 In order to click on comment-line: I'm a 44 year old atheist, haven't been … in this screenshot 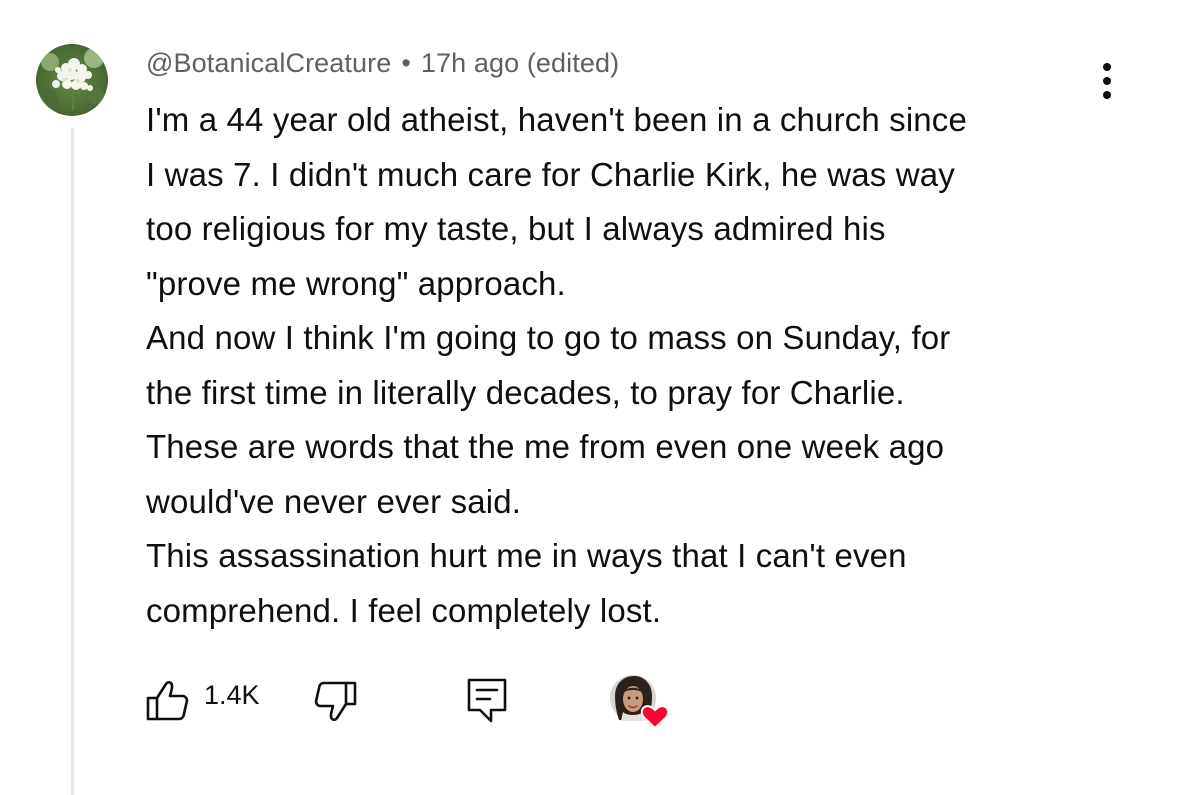, I will do `click(556, 119)`.